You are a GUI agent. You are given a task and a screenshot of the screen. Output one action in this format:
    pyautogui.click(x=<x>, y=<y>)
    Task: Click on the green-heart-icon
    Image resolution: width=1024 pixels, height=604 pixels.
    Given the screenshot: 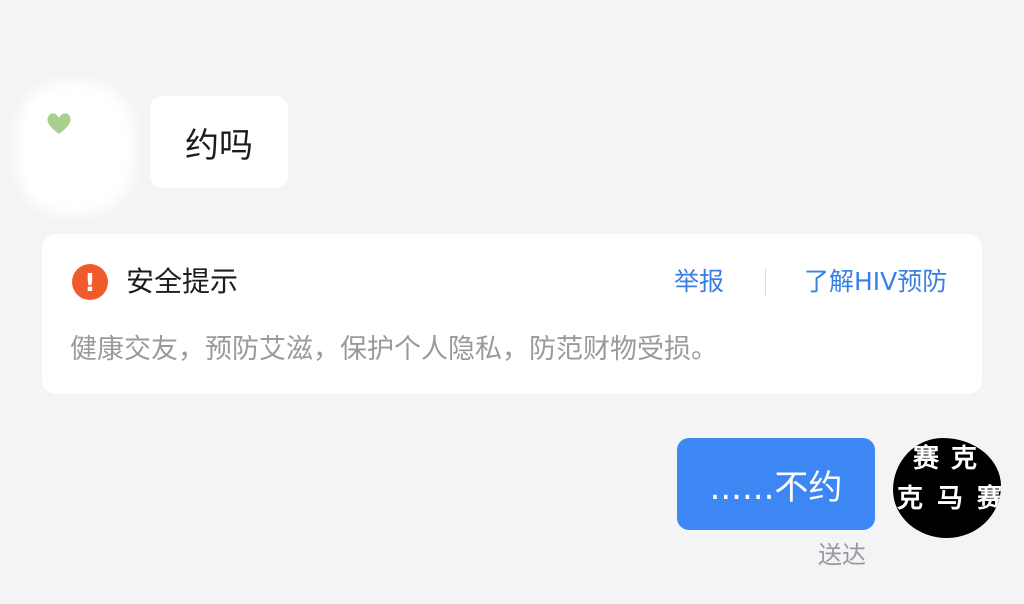 What is the action you would take?
    pyautogui.click(x=59, y=123)
    